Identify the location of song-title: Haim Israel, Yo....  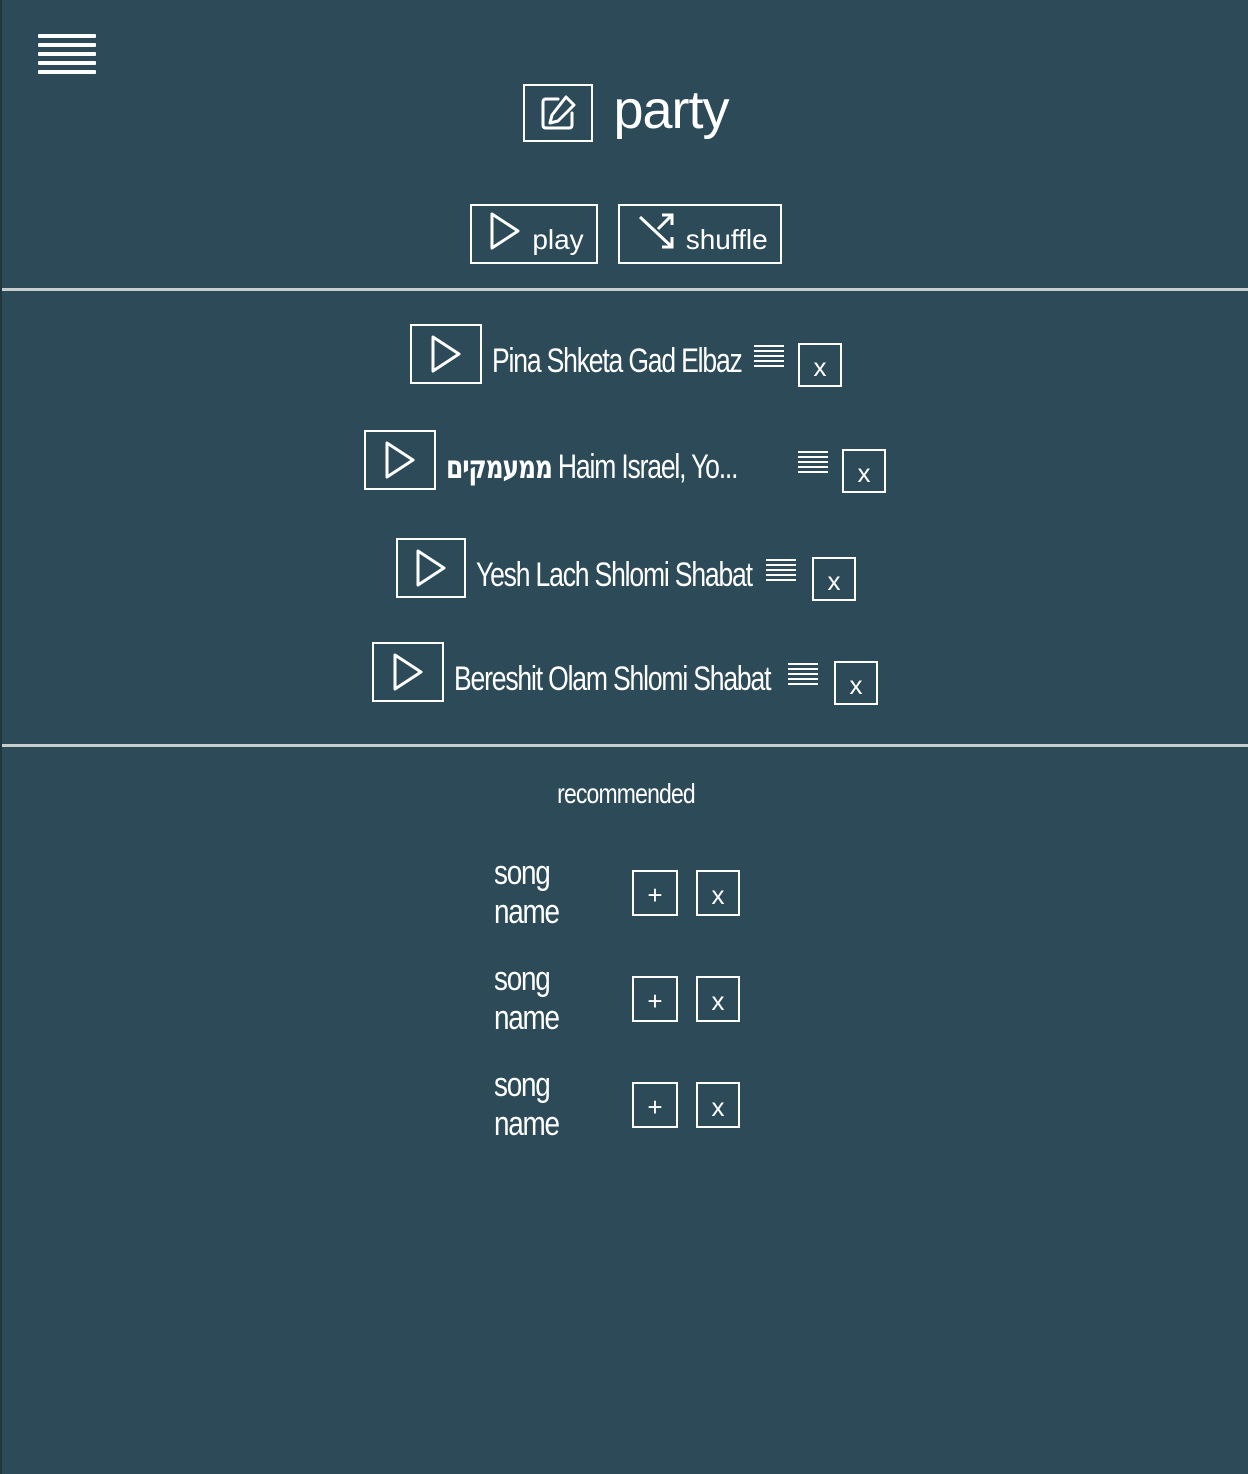
(645, 466).